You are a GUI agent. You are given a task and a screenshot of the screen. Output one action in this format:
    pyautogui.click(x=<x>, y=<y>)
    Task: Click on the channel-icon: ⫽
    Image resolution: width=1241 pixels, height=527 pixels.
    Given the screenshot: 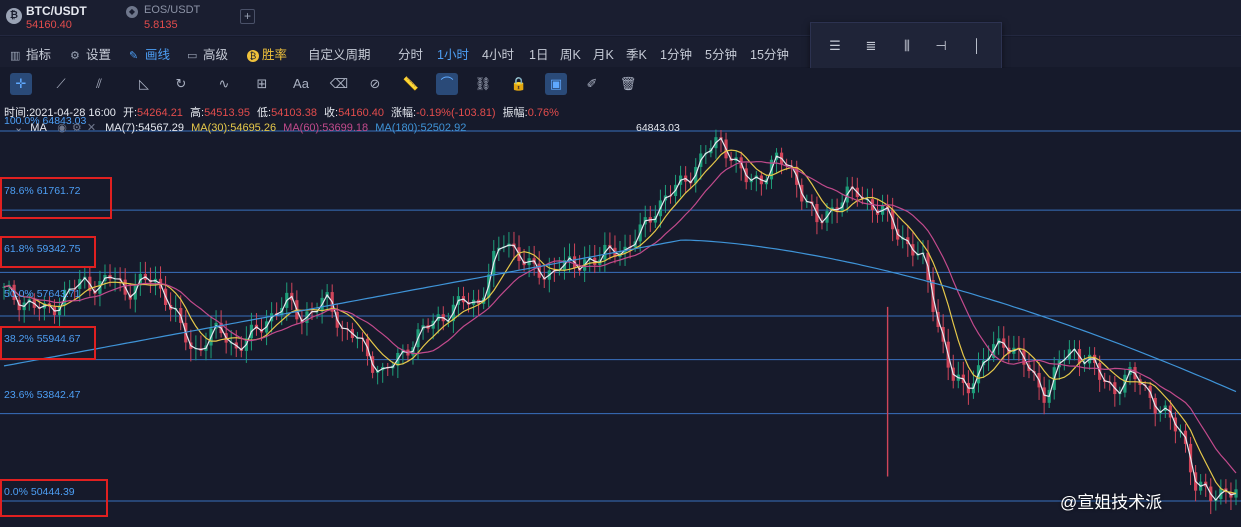 What is the action you would take?
    pyautogui.click(x=99, y=84)
    